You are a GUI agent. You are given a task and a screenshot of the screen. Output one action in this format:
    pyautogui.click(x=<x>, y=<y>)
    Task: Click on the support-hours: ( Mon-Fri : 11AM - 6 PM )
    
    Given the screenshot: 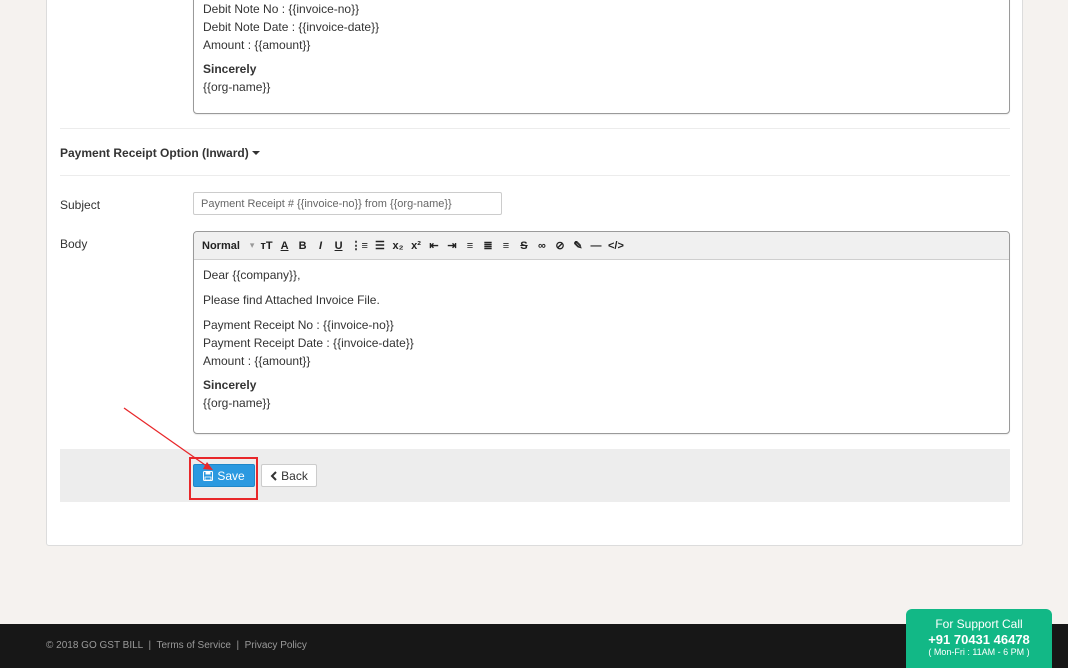 What is the action you would take?
    pyautogui.click(x=979, y=652)
    